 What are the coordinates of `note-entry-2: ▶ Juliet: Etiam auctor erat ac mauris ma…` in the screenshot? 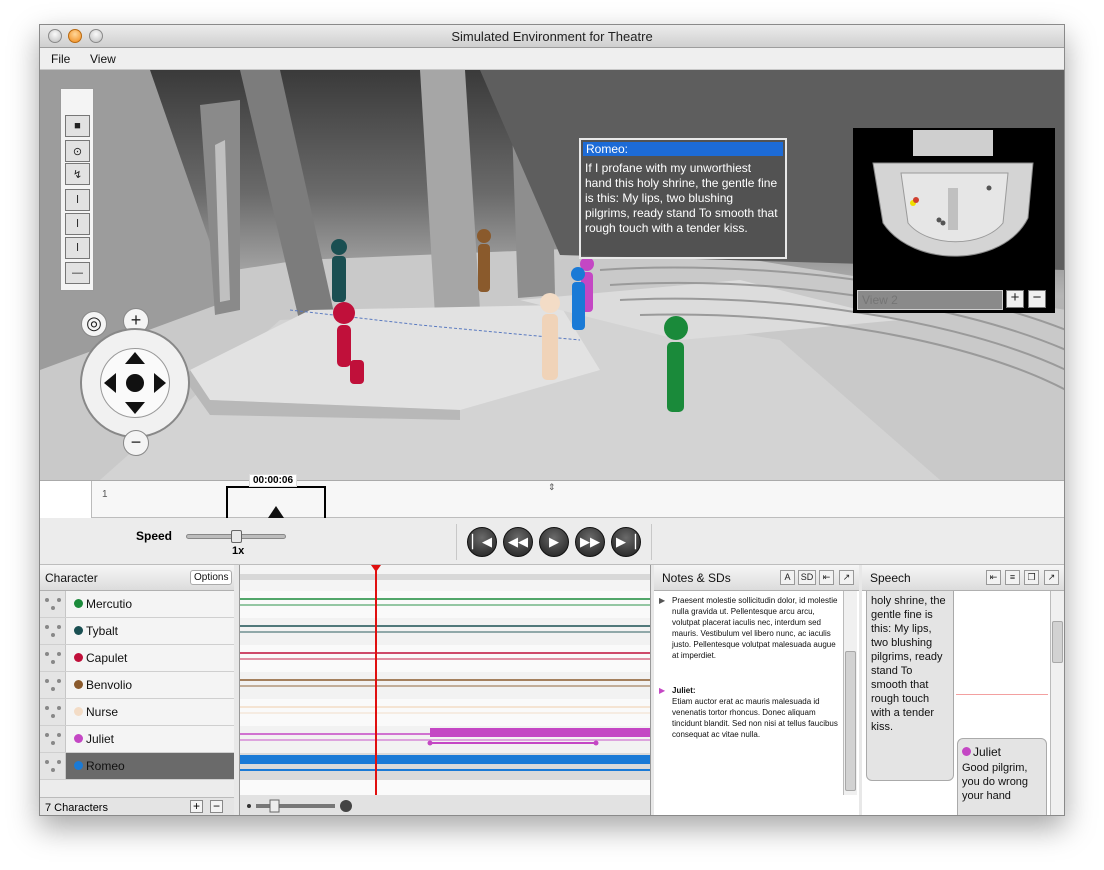 It's located at (750, 712).